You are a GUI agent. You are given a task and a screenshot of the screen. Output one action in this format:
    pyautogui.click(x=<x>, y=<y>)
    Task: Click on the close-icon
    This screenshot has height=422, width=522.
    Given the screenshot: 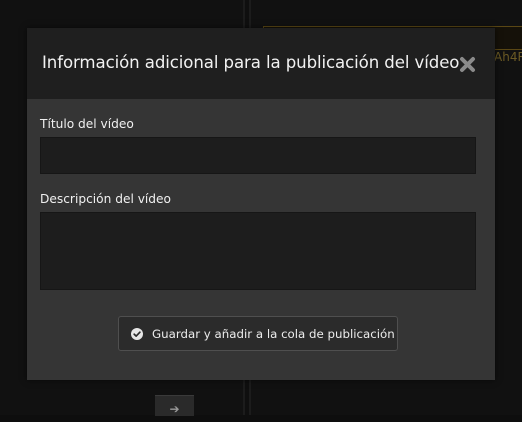 What is the action you would take?
    pyautogui.click(x=467, y=64)
    